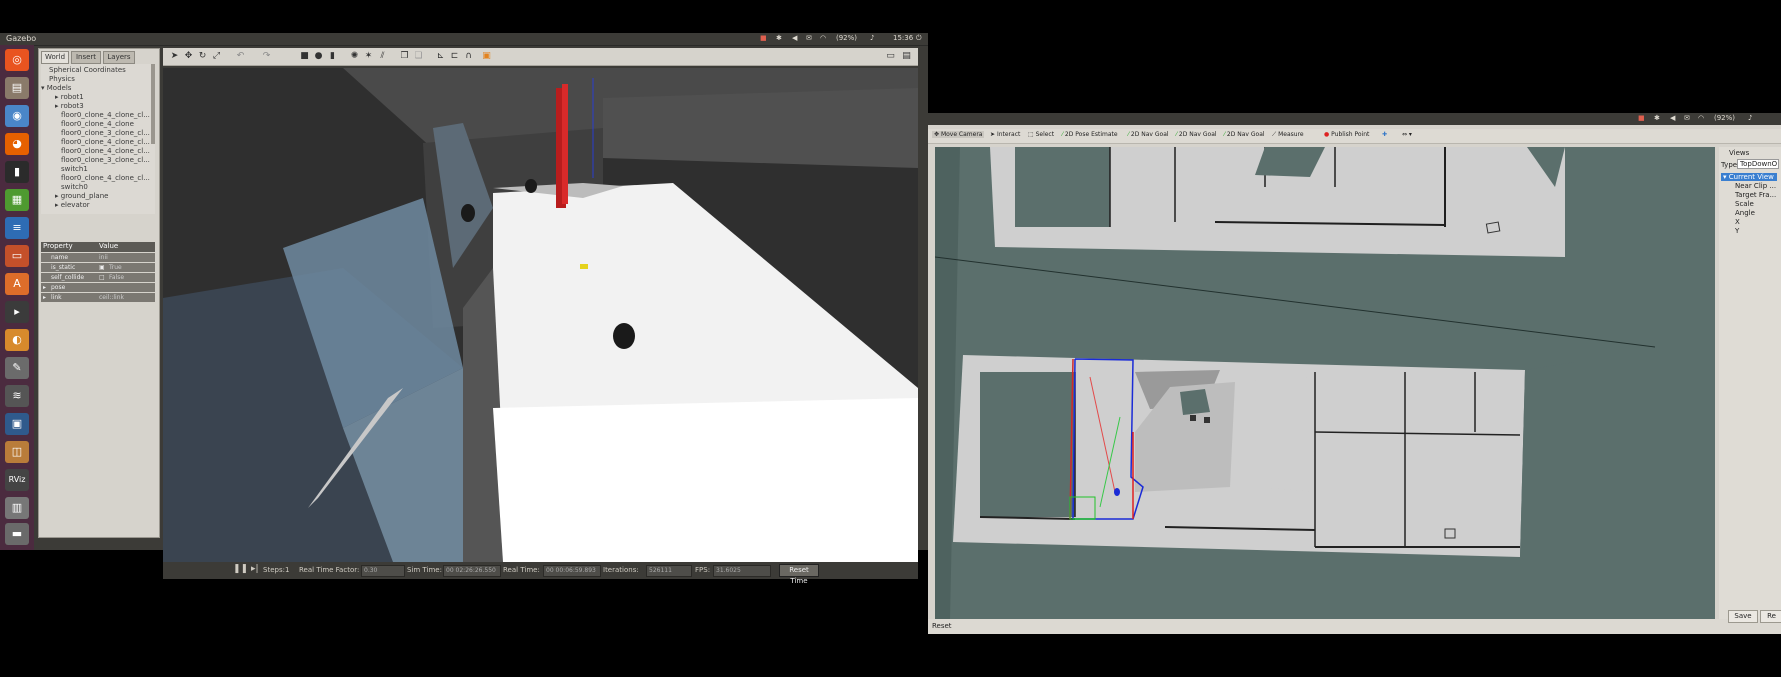 This screenshot has height=677, width=1781. I want to click on magnet-icon: ∩, so click(468, 56).